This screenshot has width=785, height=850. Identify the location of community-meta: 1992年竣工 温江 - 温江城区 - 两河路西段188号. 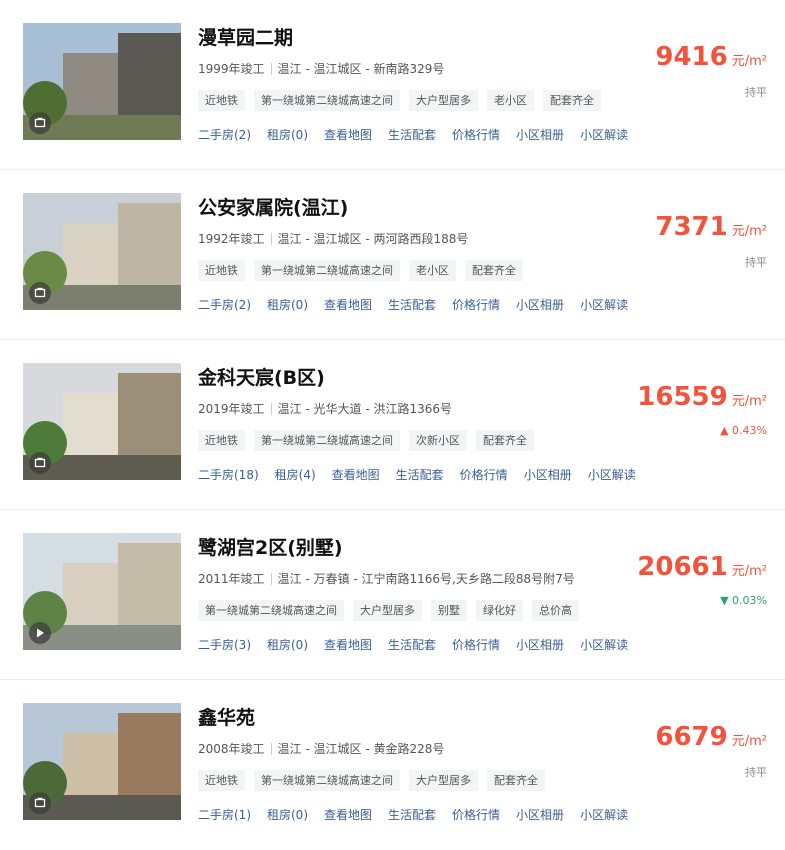
(333, 238).